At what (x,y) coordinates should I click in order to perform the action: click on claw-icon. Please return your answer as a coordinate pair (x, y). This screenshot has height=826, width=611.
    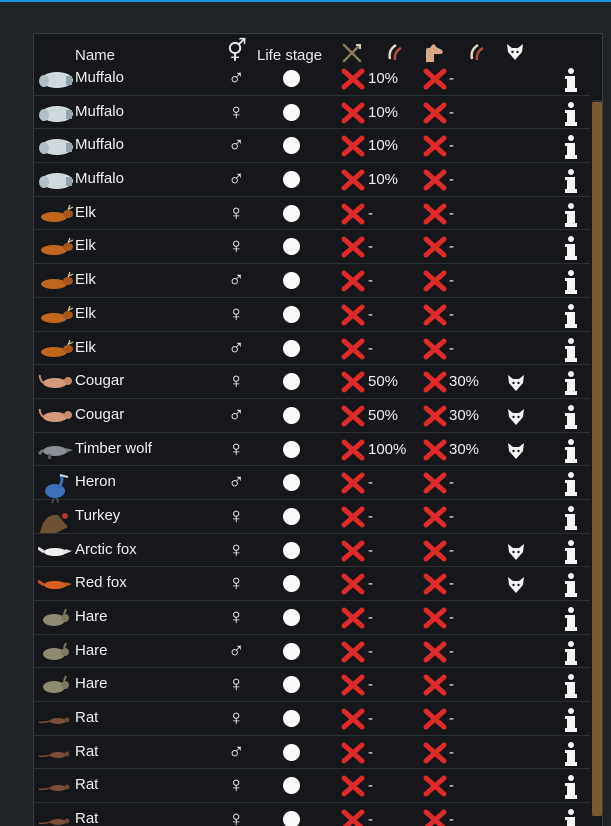
    Looking at the image, I should click on (395, 52).